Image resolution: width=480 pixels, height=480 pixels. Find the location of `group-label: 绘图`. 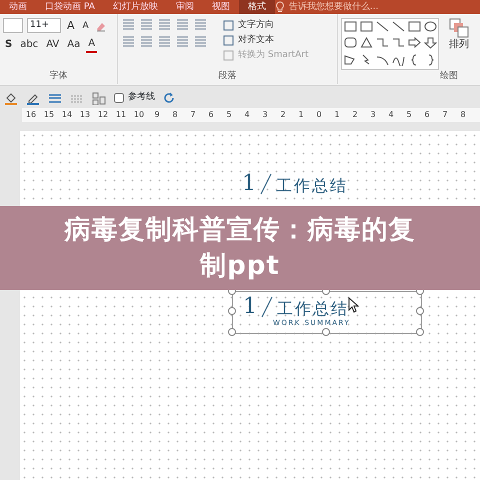

group-label: 绘图 is located at coordinates (449, 76).